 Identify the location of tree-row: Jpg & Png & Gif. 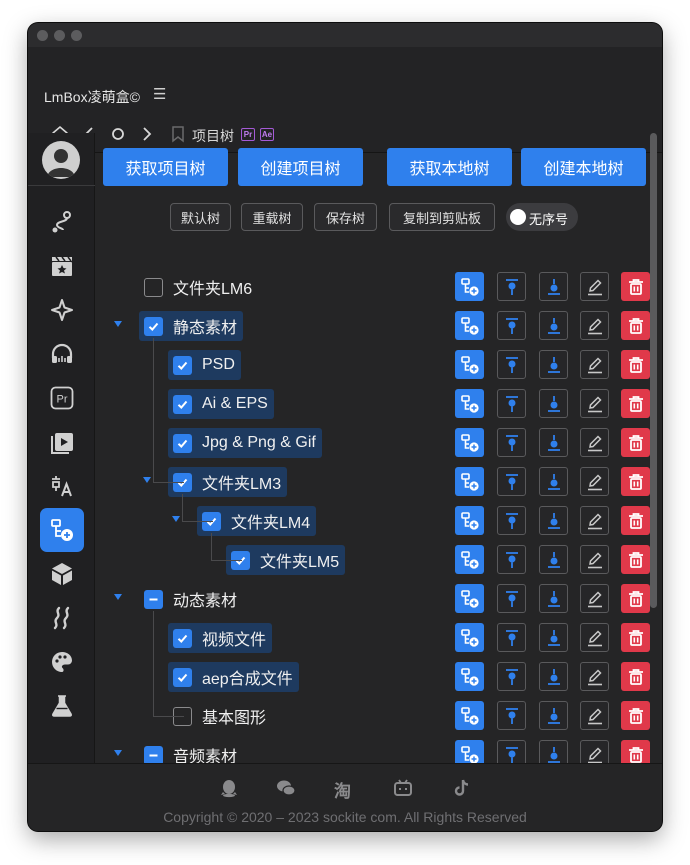
(374, 443).